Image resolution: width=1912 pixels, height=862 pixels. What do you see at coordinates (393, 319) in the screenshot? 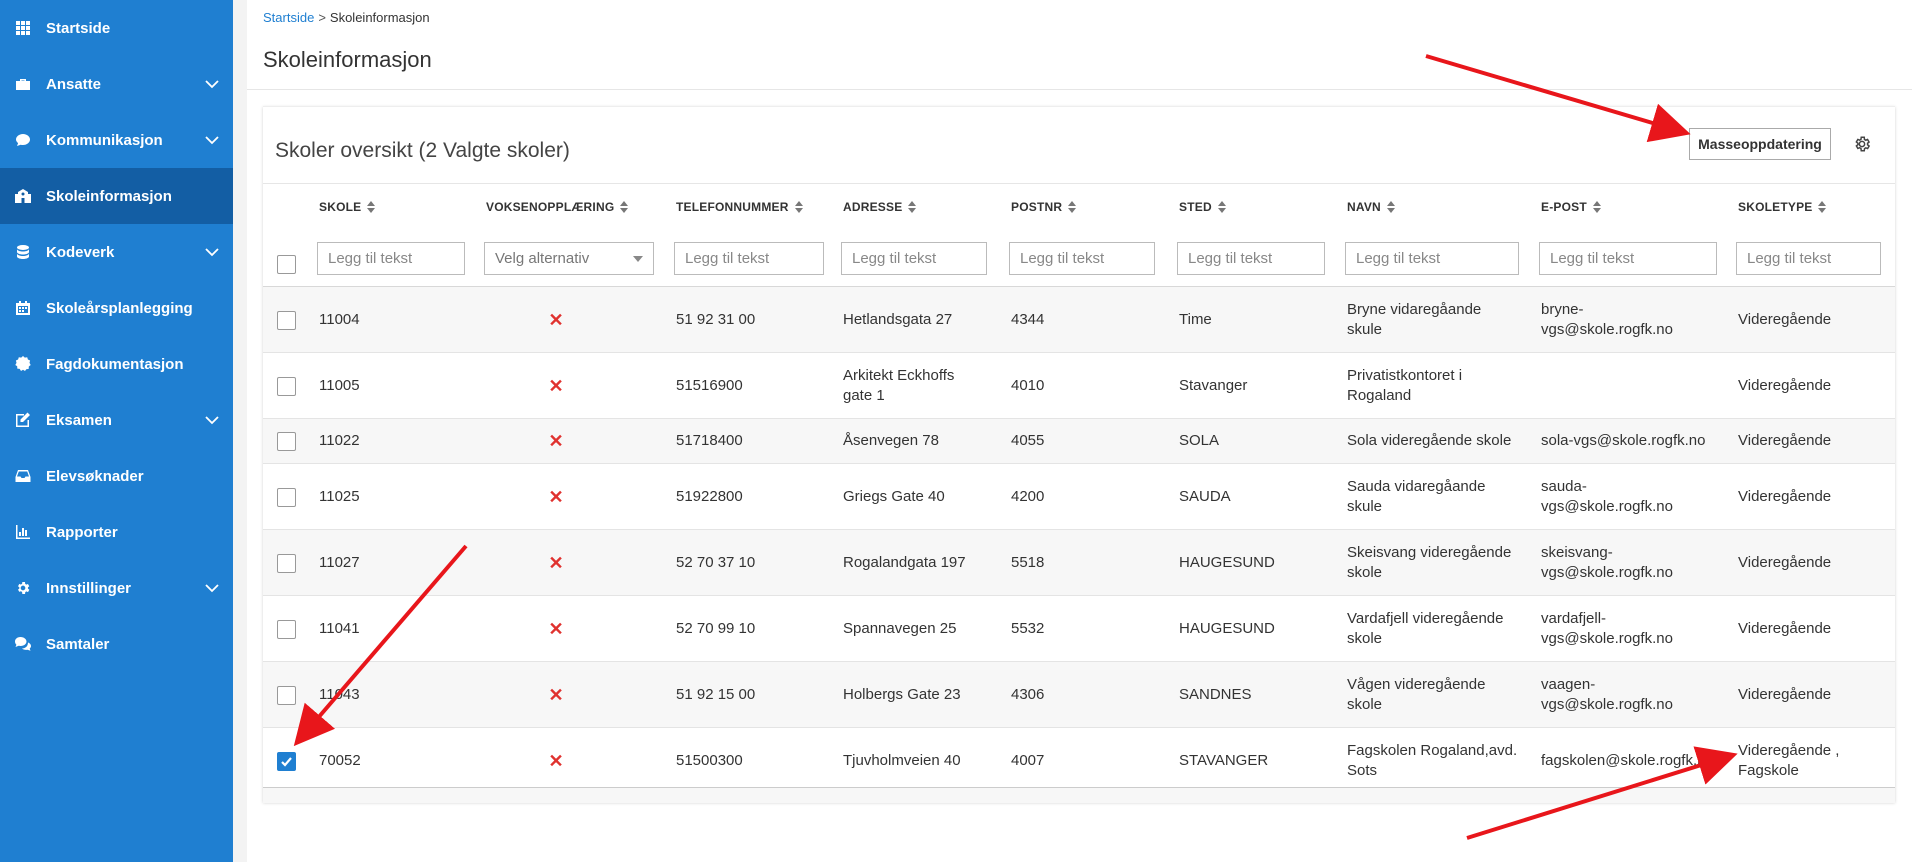
I see `cell-skole: 11004` at bounding box center [393, 319].